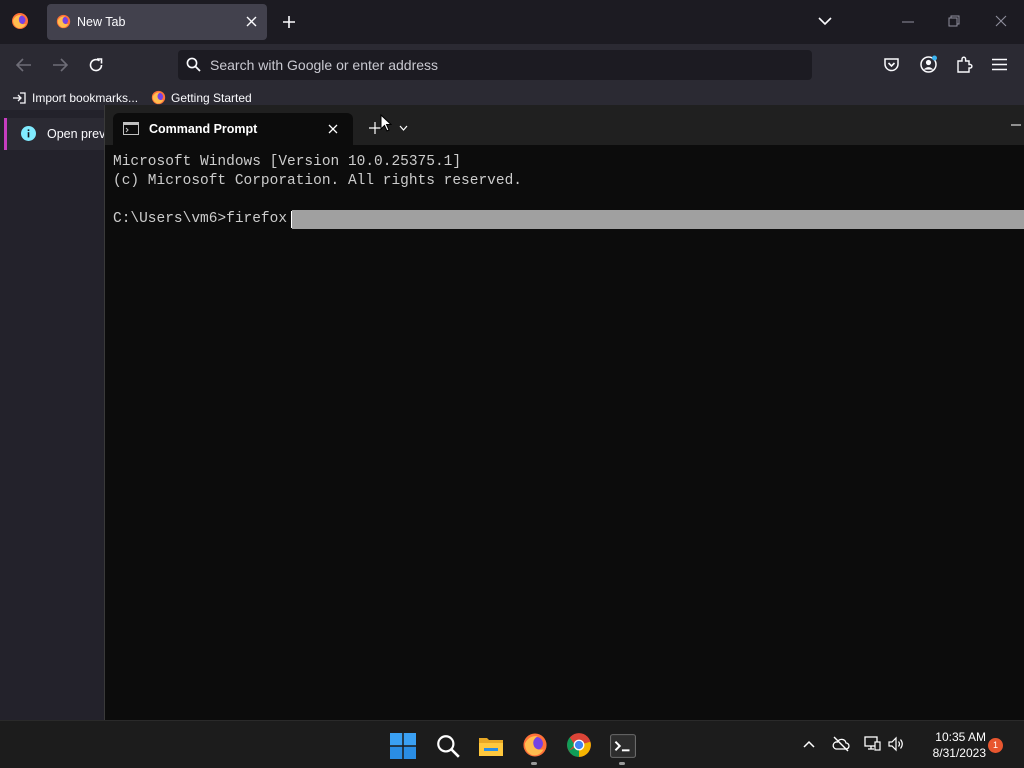 The image size is (1024, 768). What do you see at coordinates (386, 123) in the screenshot?
I see `mouse-pointer-icon` at bounding box center [386, 123].